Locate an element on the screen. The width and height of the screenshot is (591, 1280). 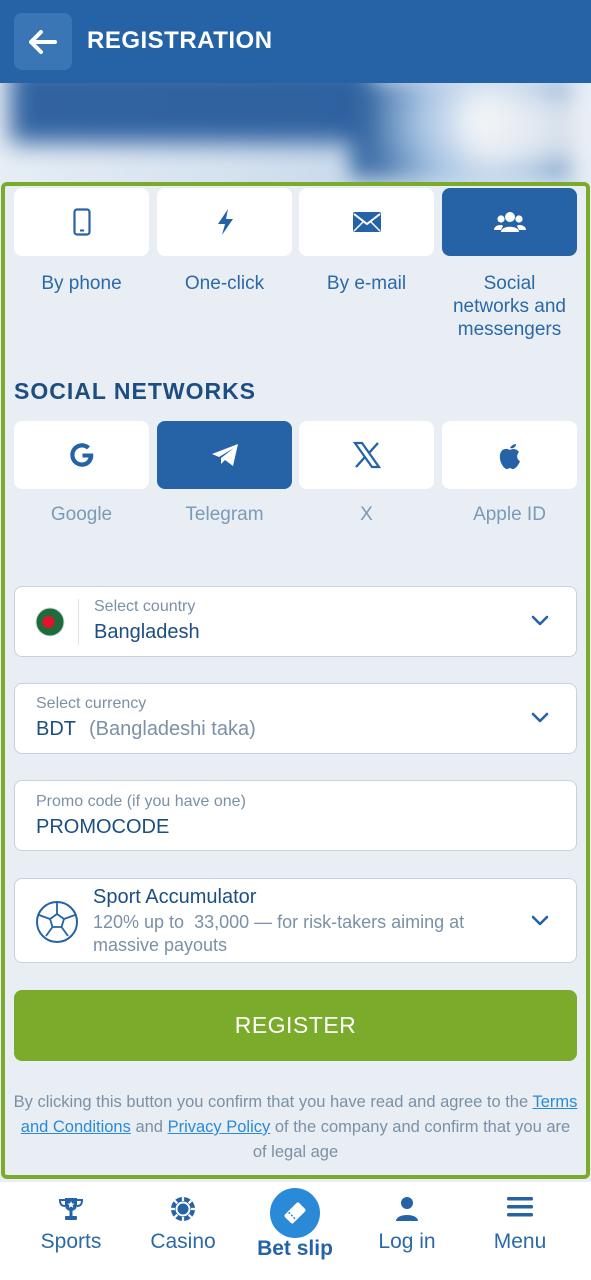
social-tile-telegram is located at coordinates (224, 455).